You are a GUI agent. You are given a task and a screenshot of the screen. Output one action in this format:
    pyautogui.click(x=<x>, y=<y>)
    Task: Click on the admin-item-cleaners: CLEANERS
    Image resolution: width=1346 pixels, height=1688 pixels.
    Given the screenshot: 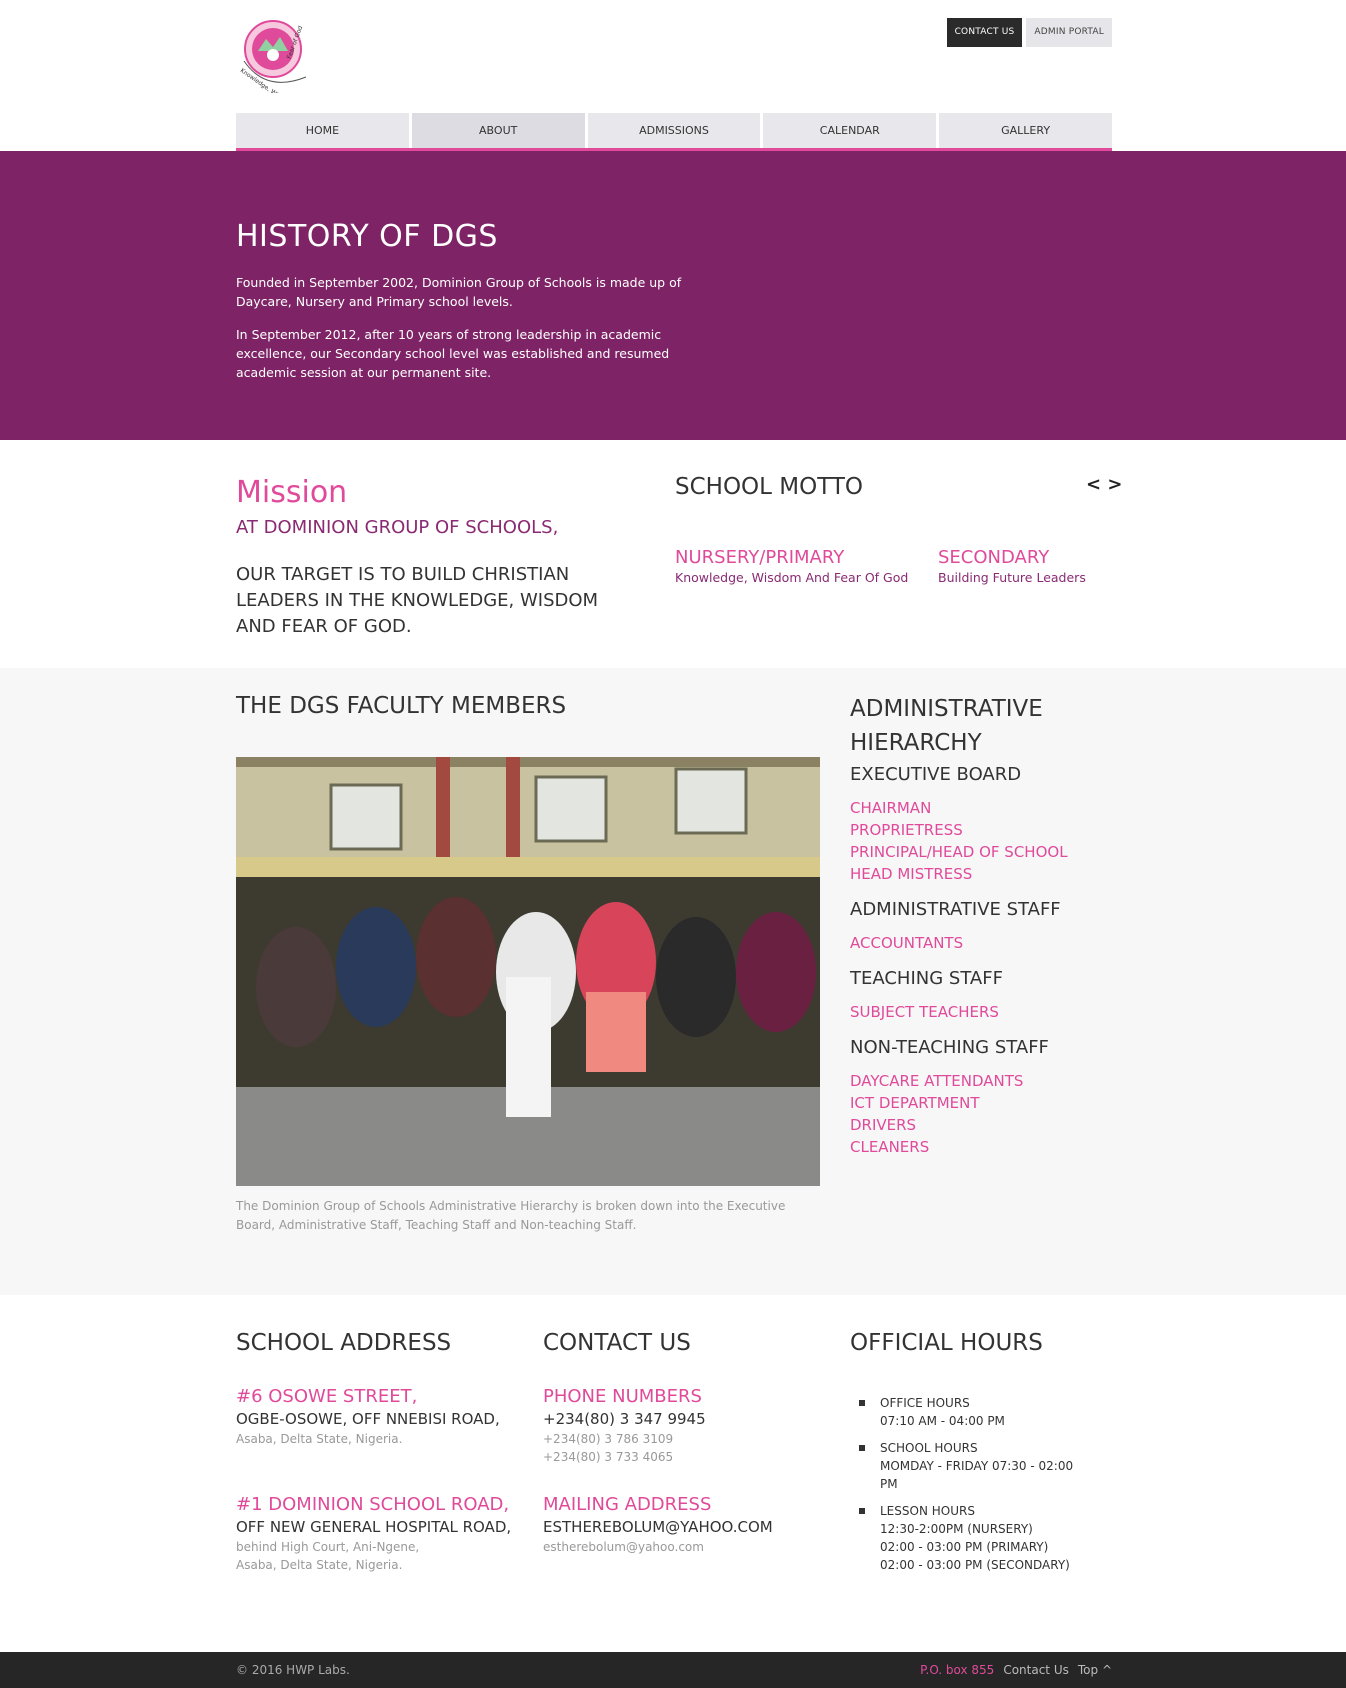 What is the action you would take?
    pyautogui.click(x=981, y=1147)
    